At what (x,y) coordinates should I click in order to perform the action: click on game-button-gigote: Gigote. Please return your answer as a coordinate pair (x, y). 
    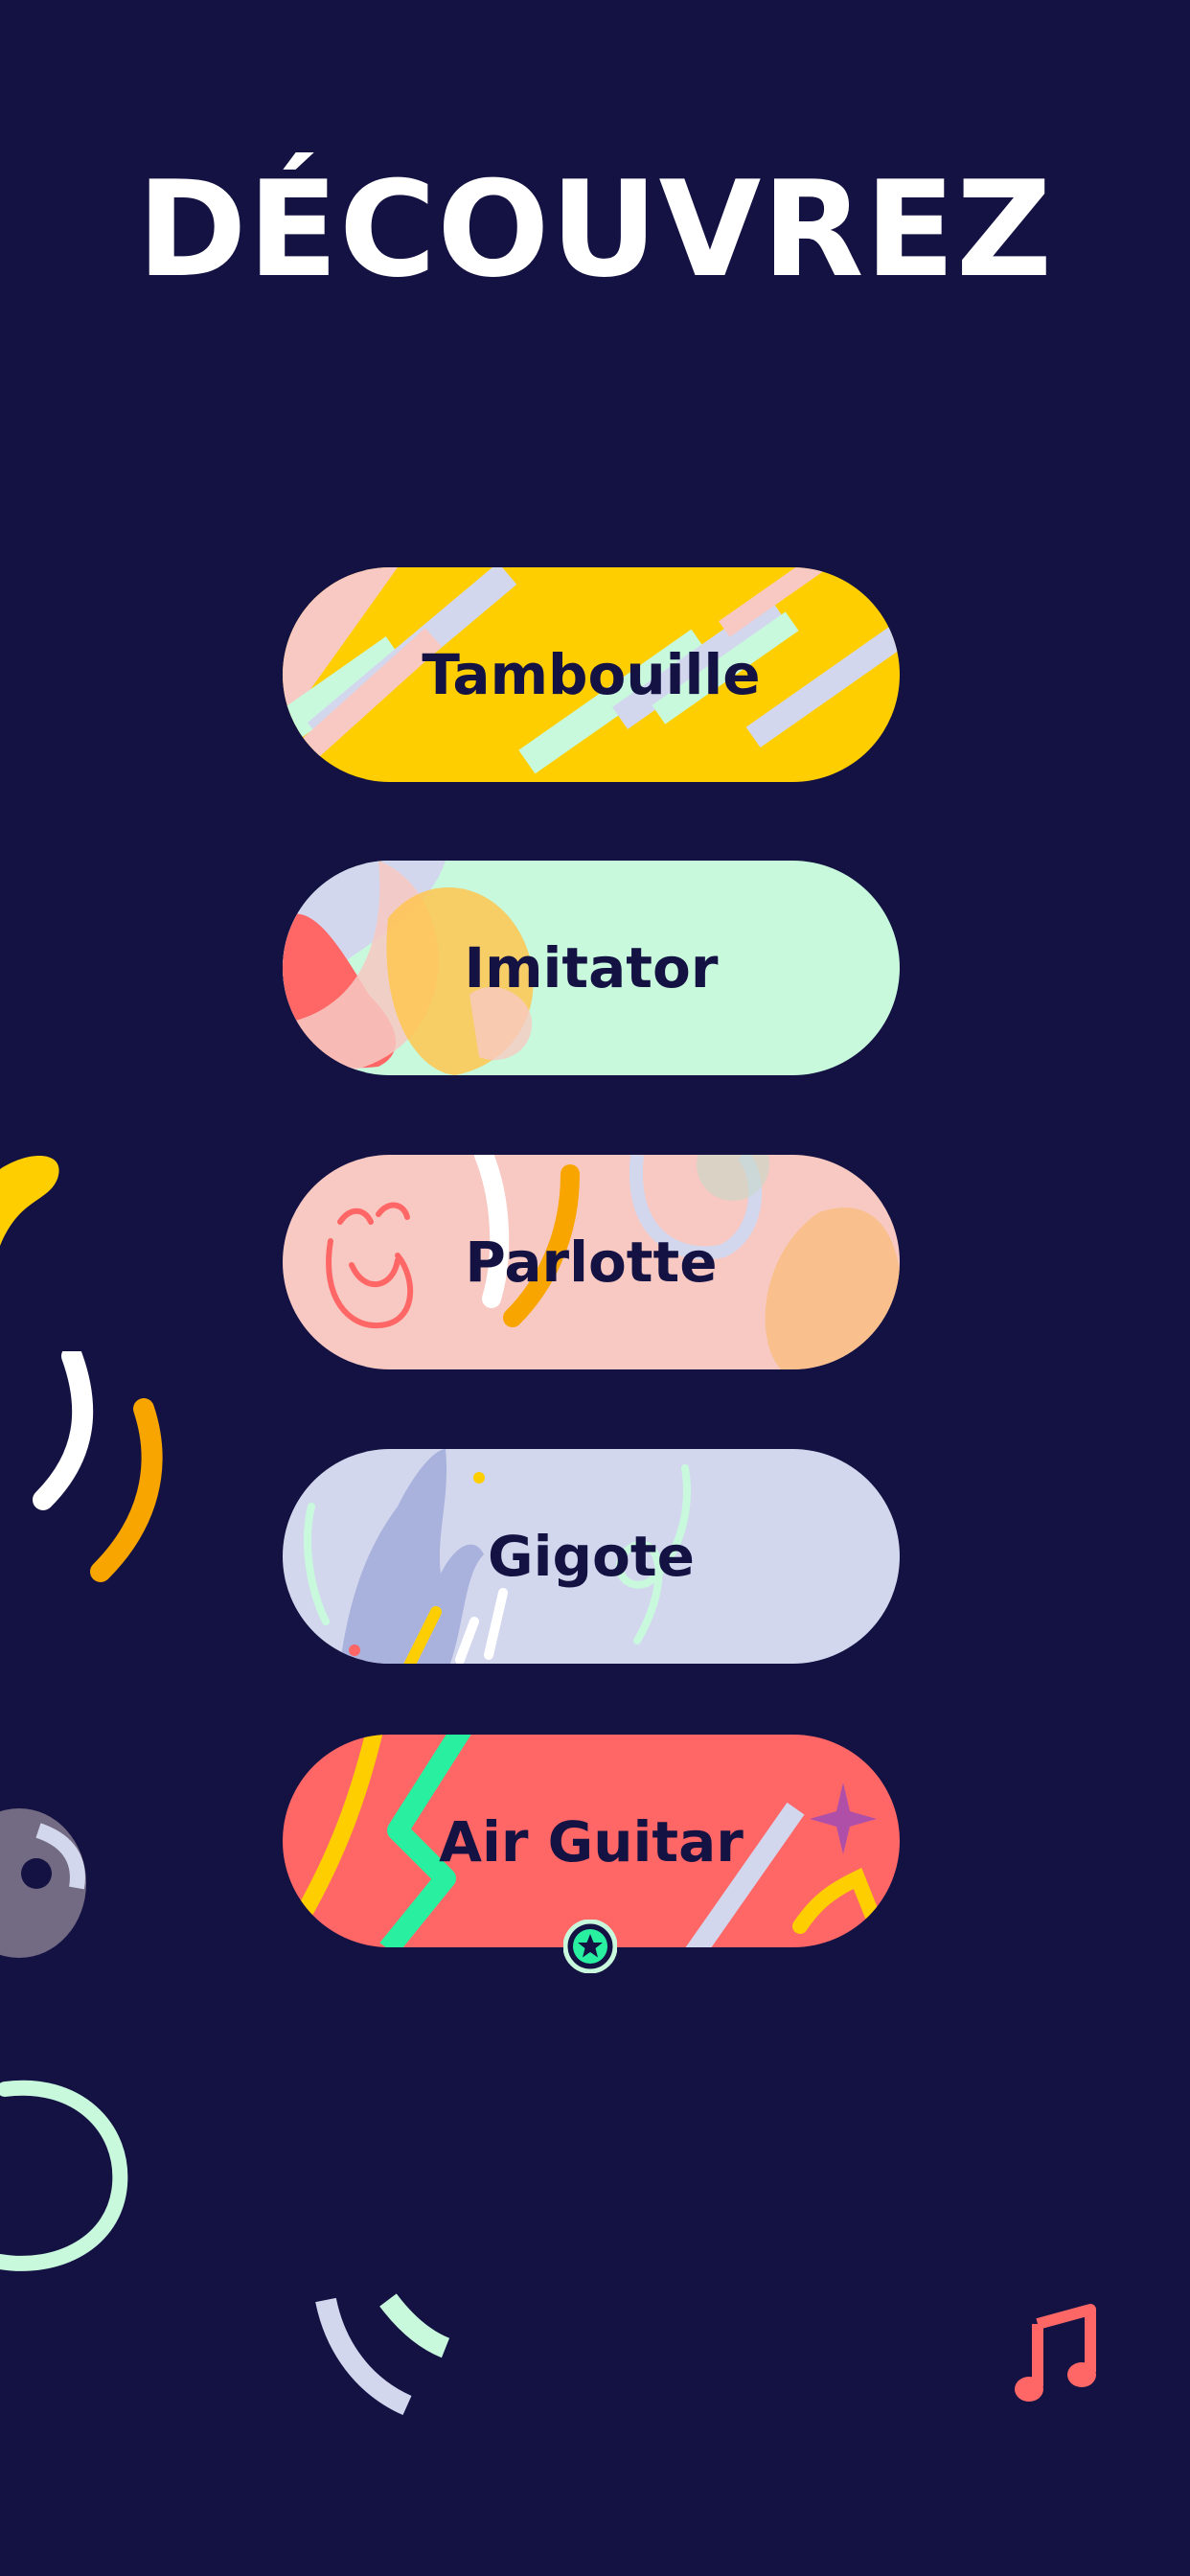
    Looking at the image, I should click on (591, 1556).